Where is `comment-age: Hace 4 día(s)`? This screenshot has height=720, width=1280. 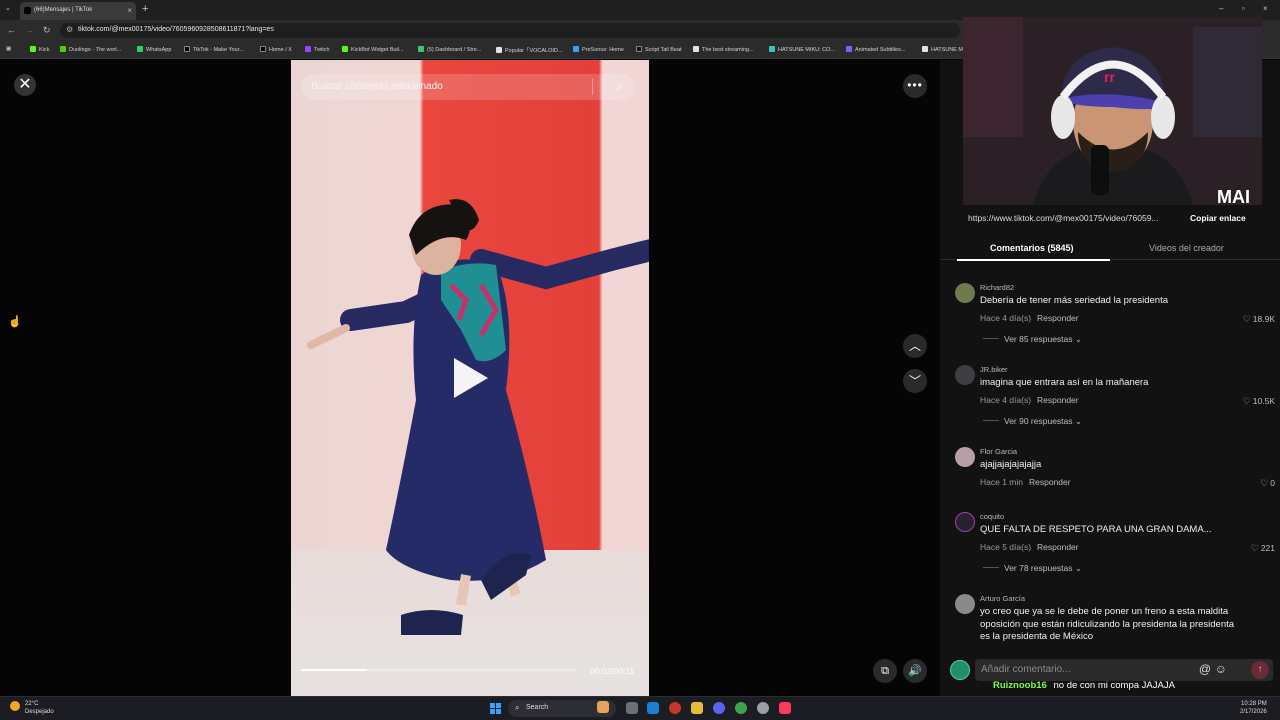
comment-age: Hace 4 día(s) is located at coordinates (1006, 400).